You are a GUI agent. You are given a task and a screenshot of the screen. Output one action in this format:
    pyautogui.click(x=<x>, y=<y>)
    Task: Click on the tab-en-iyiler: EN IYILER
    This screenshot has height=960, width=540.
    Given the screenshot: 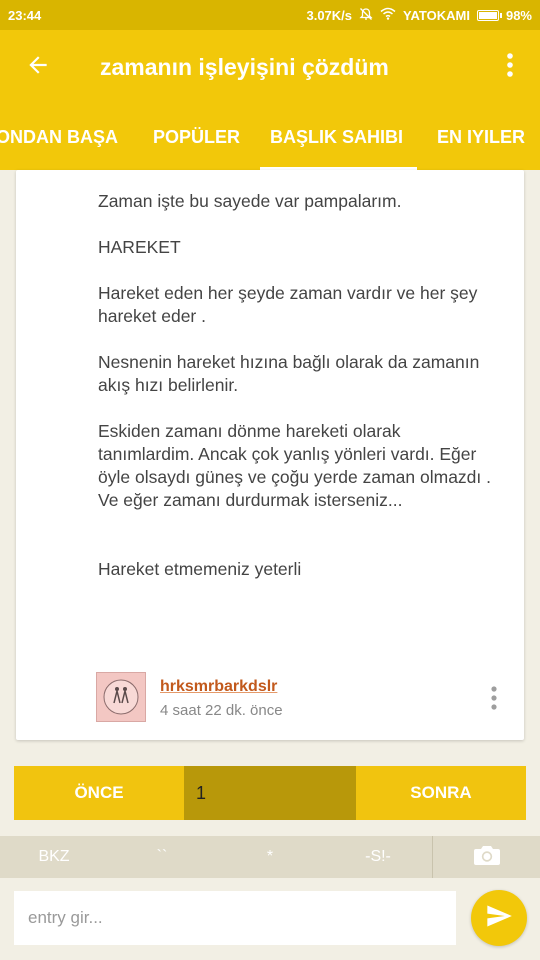 What is the action you would take?
    pyautogui.click(x=481, y=137)
    